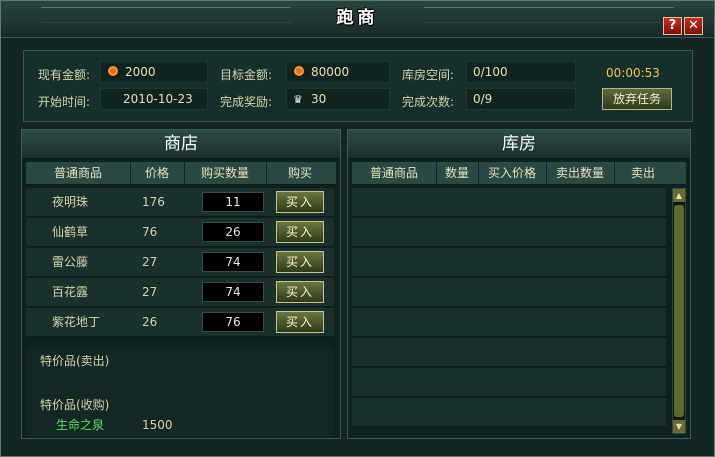  What do you see at coordinates (519, 144) in the screenshot?
I see `warehouse-title: 库房` at bounding box center [519, 144].